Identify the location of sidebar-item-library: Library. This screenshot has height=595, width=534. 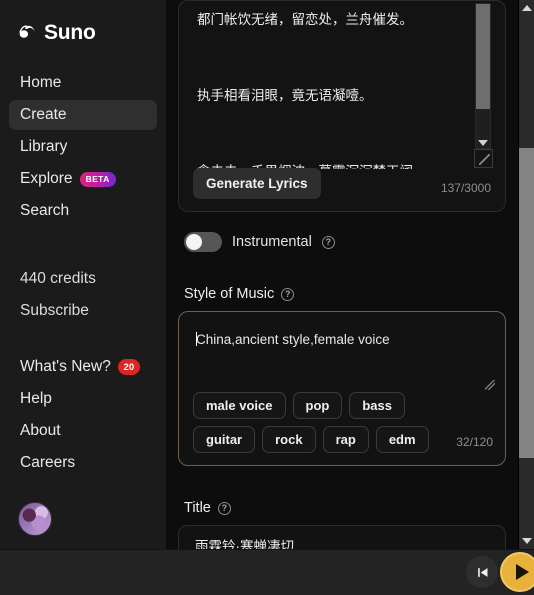
(83, 147).